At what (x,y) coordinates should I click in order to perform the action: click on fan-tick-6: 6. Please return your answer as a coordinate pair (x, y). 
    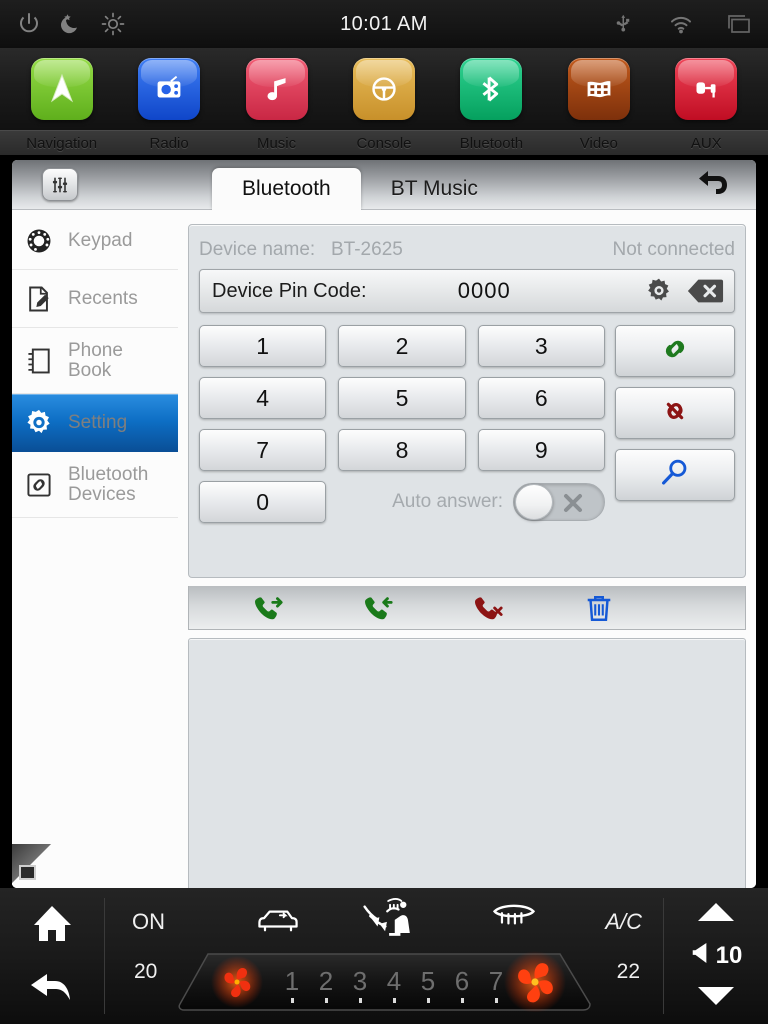
    Looking at the image, I should click on (462, 981).